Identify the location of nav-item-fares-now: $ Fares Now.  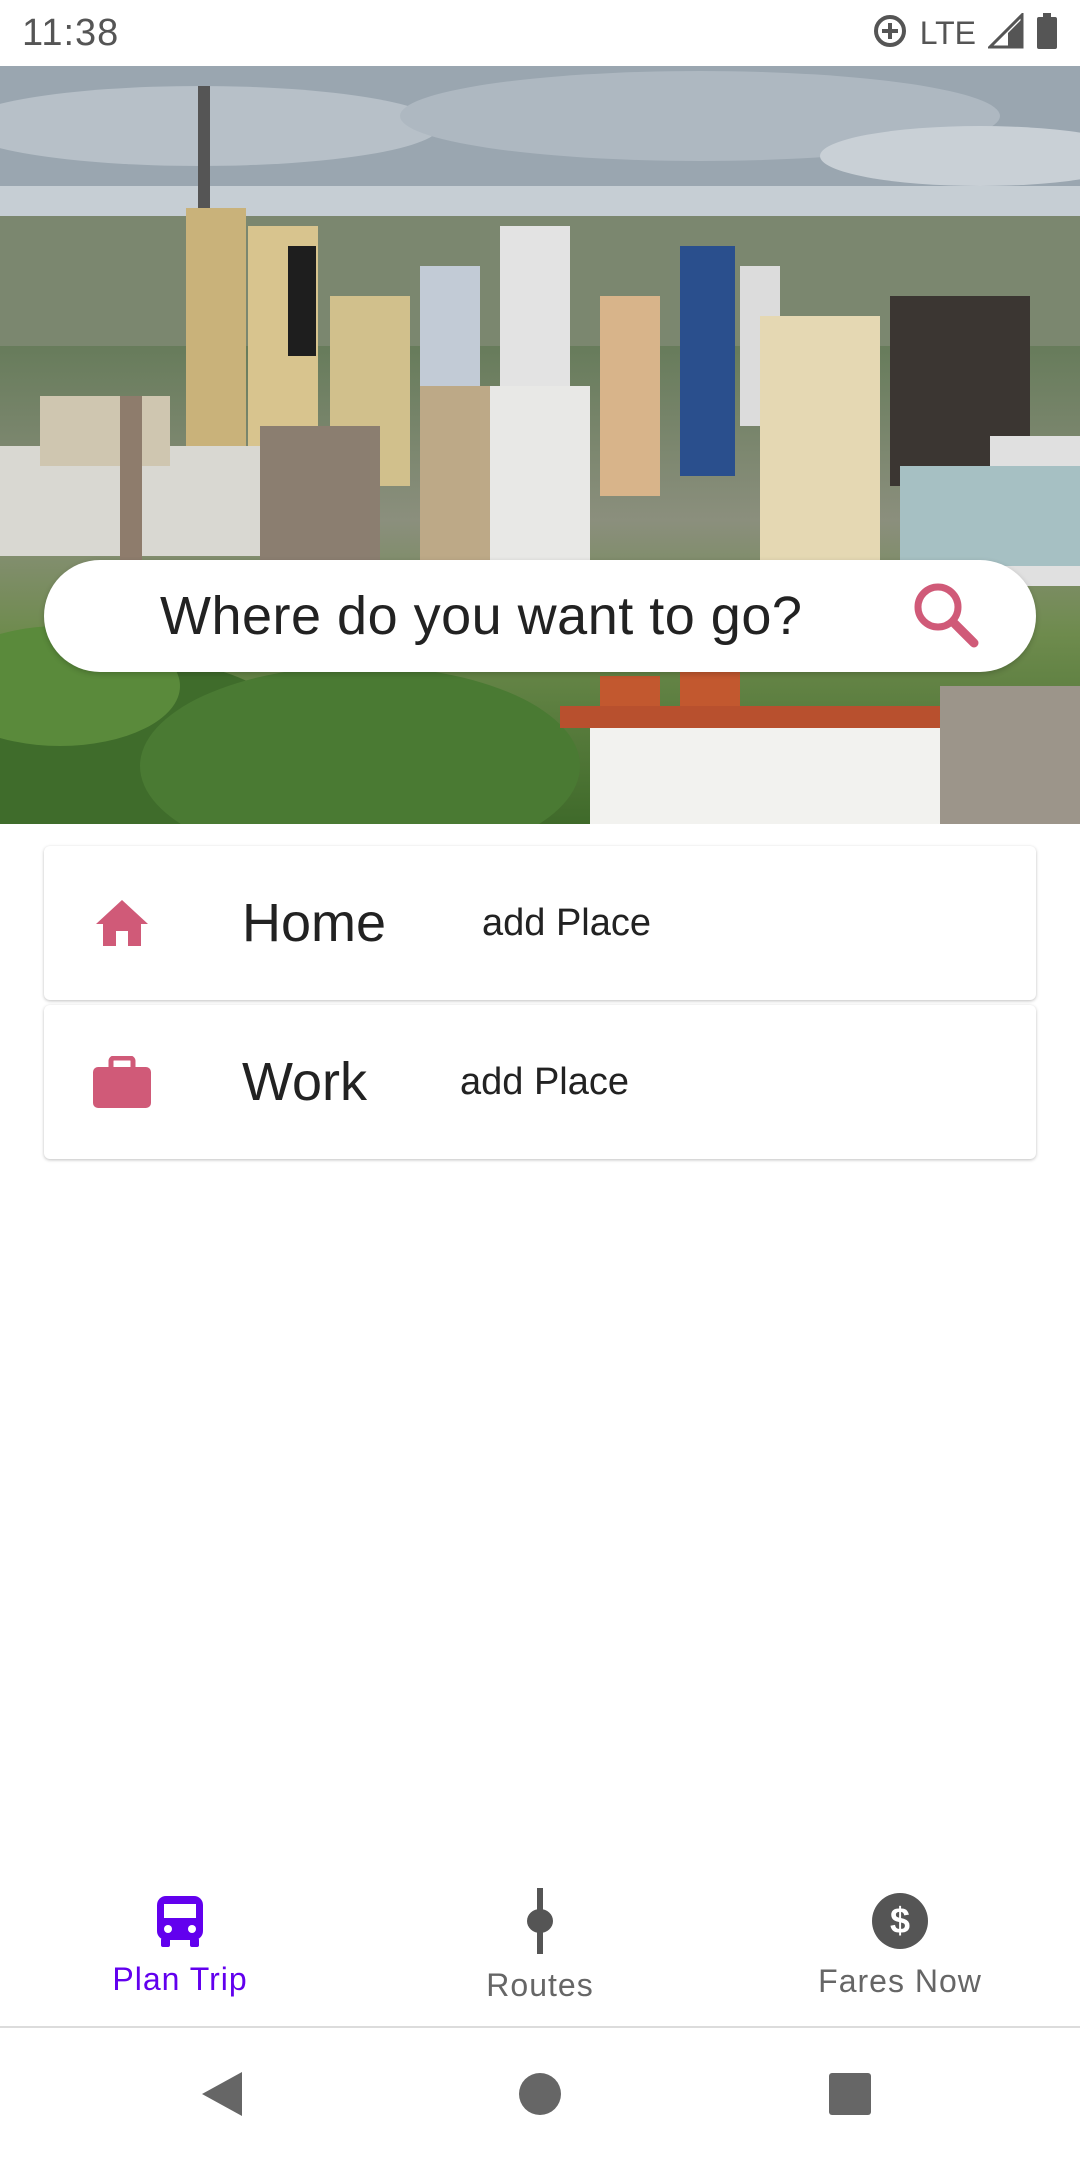
(900, 1946).